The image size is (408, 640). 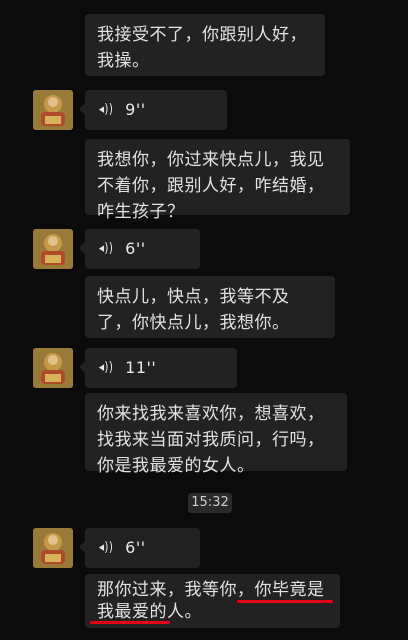 I want to click on message-bubble-3: 快点儿，快点，我等不及了，你快点儿，我想你。, so click(x=210, y=307).